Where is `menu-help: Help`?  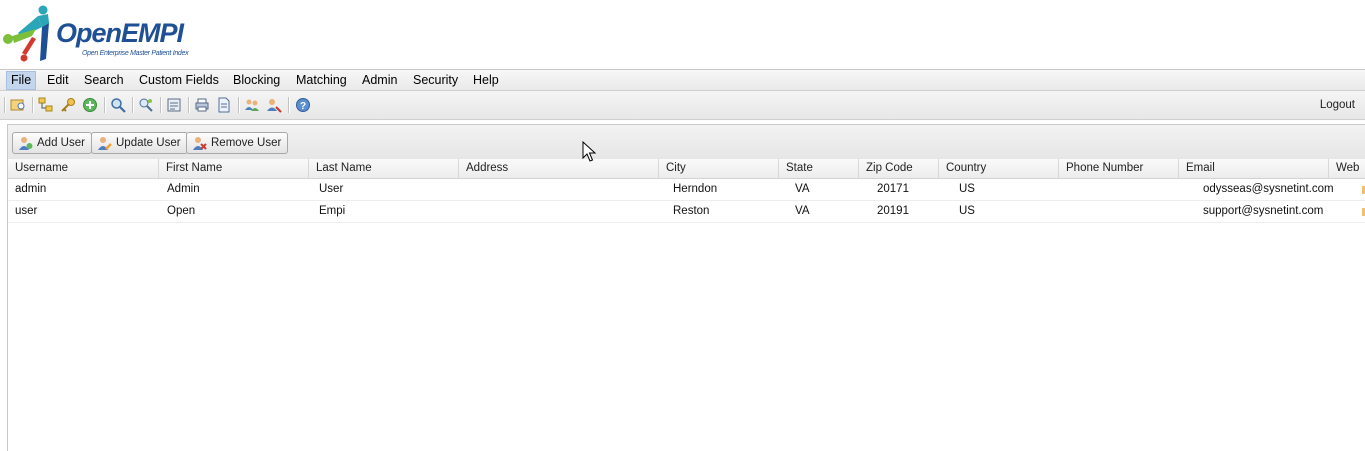 menu-help: Help is located at coordinates (486, 80).